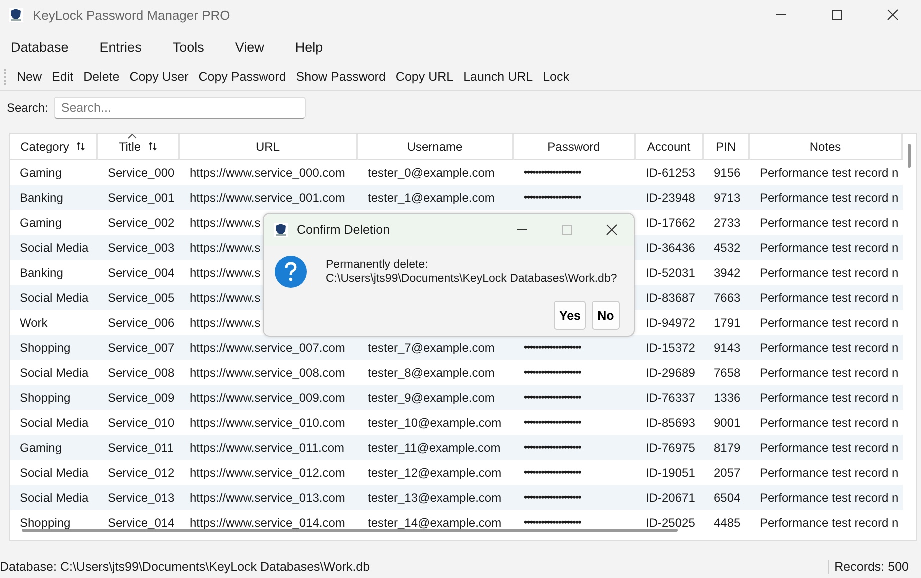  I want to click on title-cell: Service_010, so click(141, 423).